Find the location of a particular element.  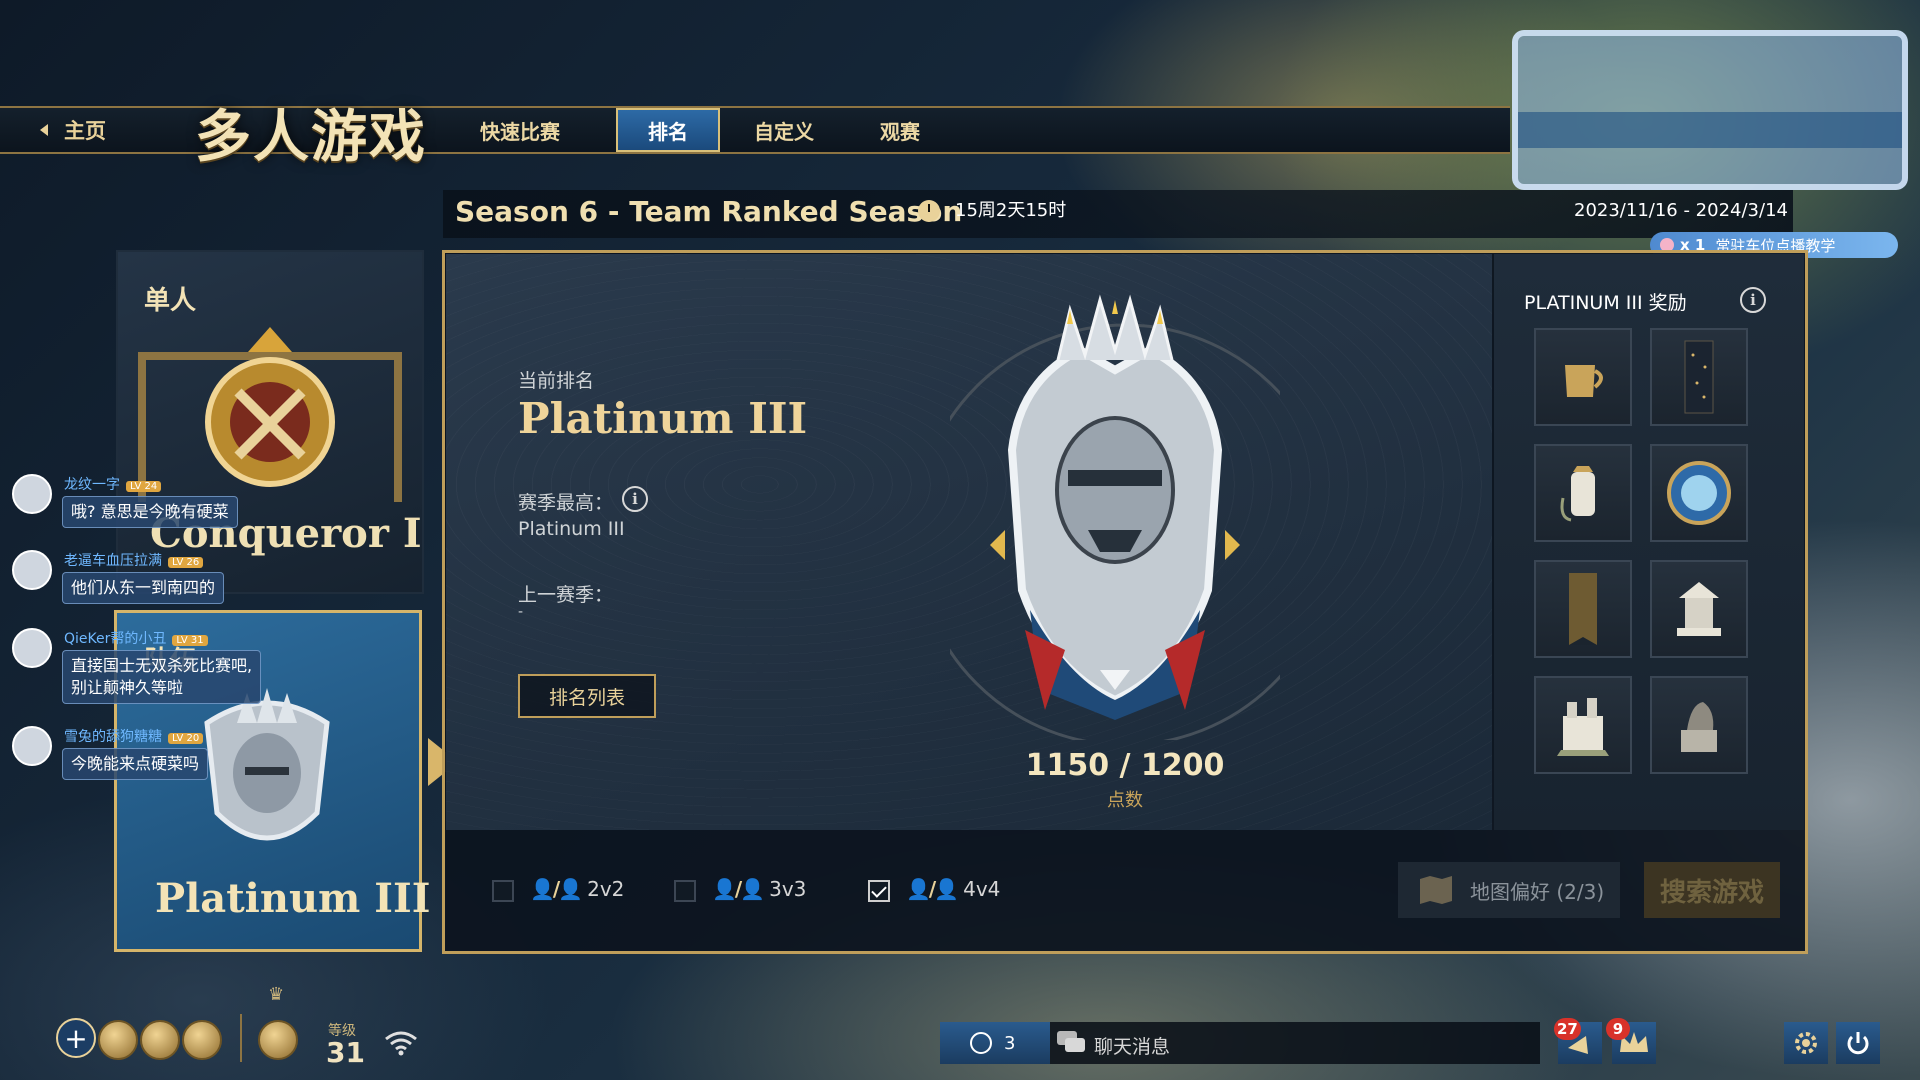

back-arrow-icon is located at coordinates (44, 130).